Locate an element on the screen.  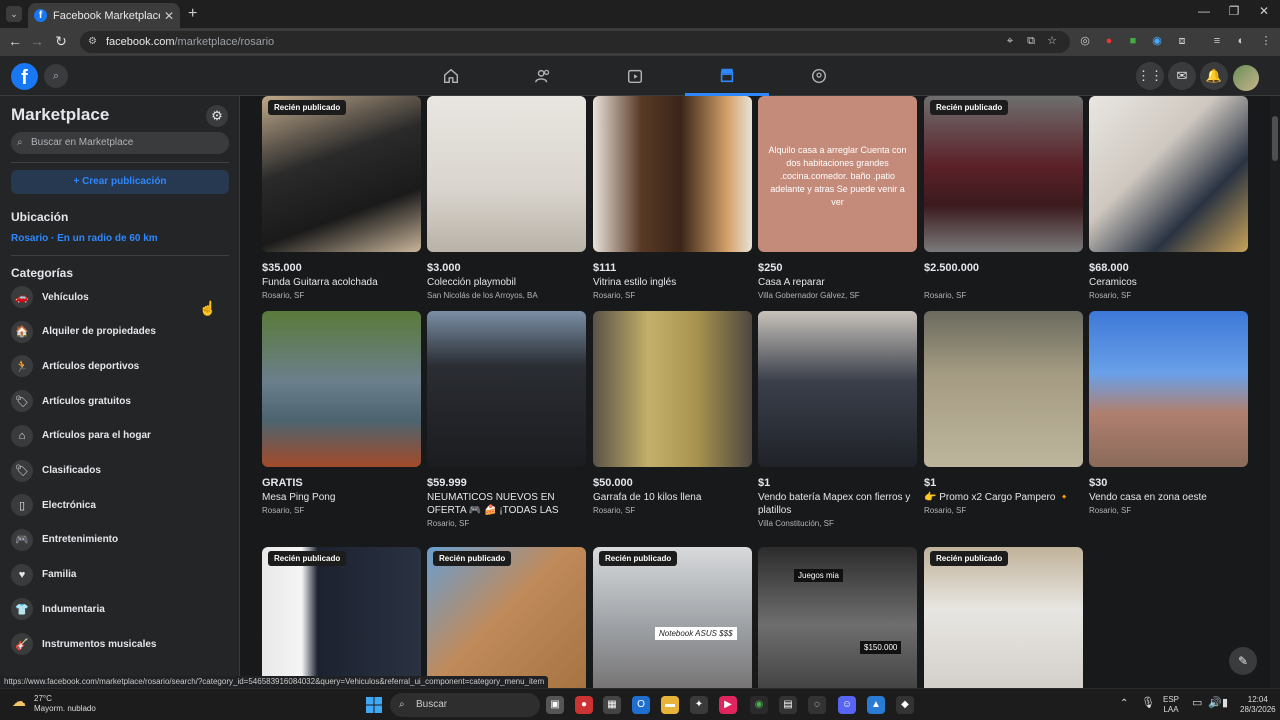
nav-watch-icon is located at coordinates (635, 76).